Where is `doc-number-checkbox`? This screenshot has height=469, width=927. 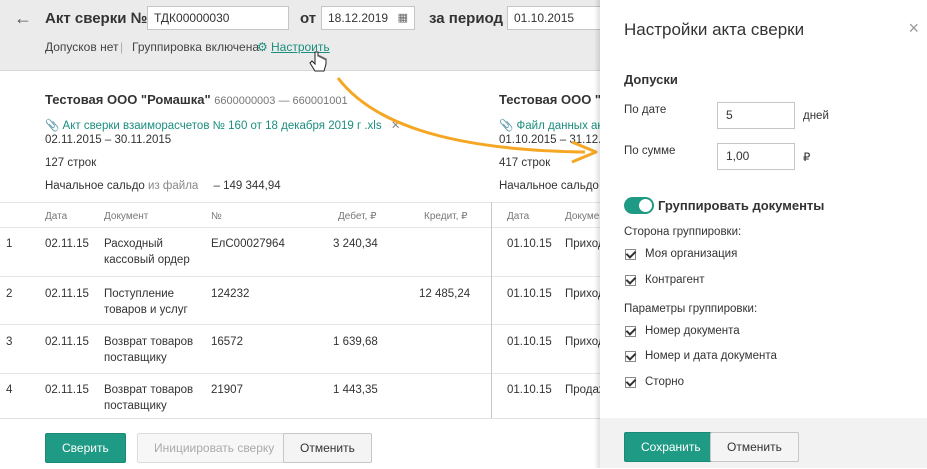 doc-number-checkbox is located at coordinates (630, 331).